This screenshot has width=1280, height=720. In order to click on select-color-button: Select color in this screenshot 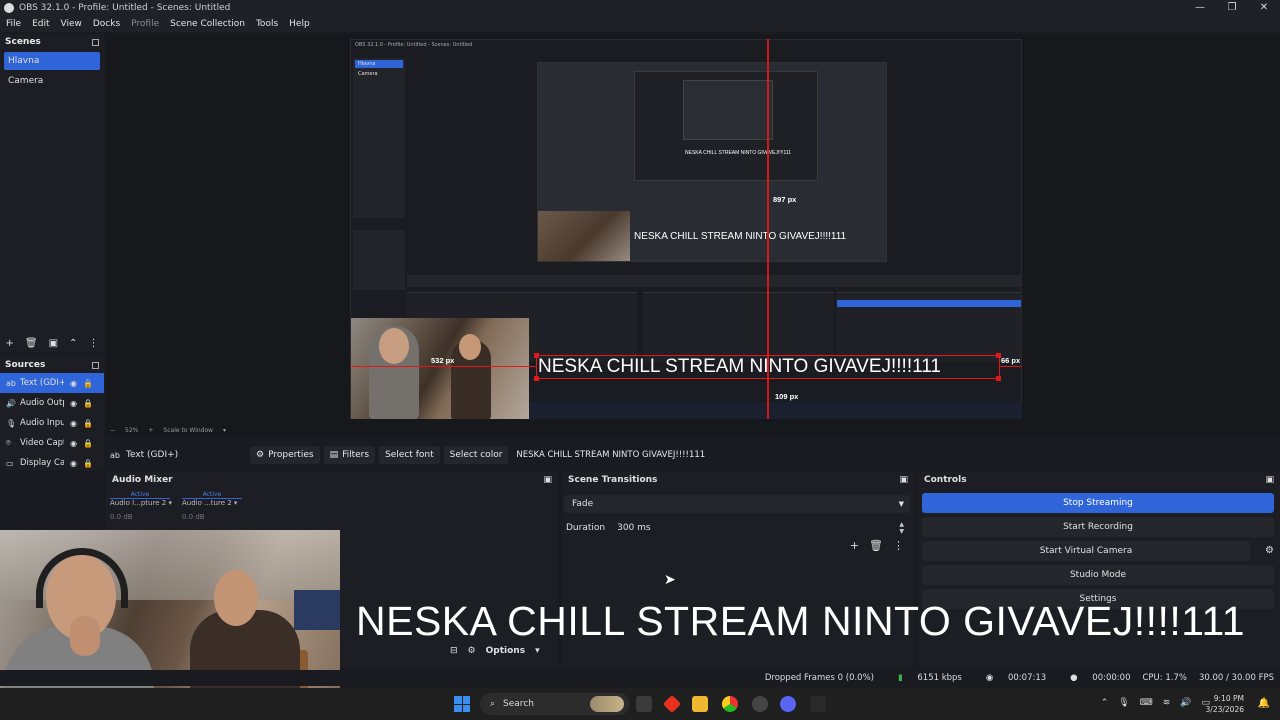, I will do `click(476, 455)`.